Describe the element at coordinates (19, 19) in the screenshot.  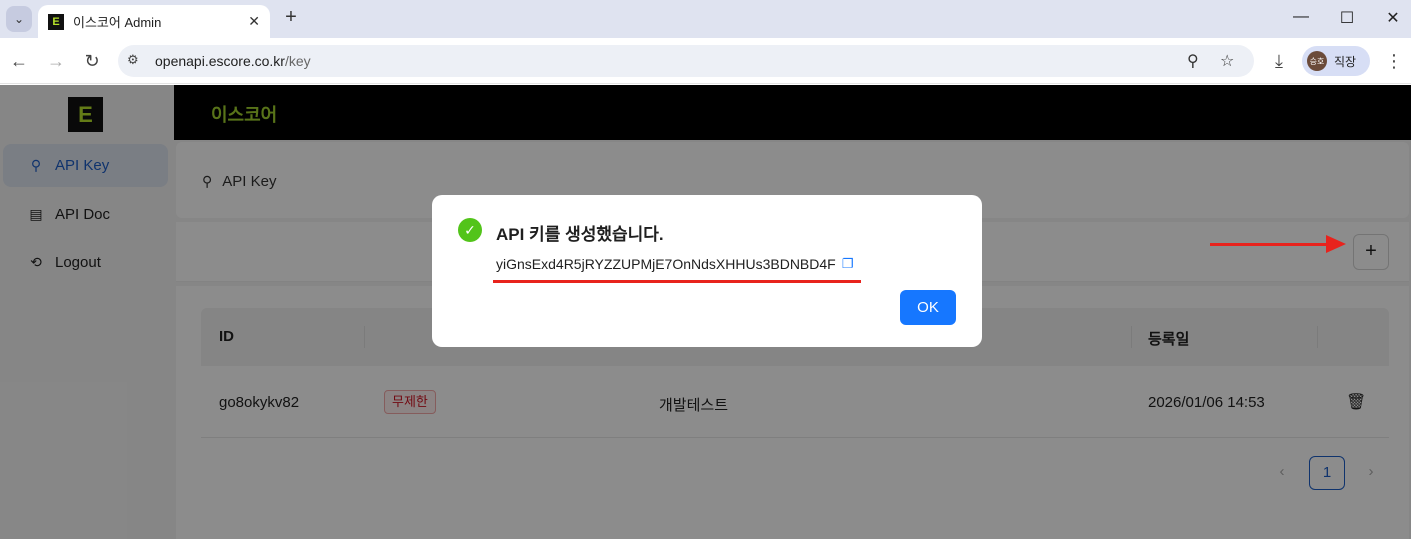
I see `tab-search-dropdown: ⌄` at that location.